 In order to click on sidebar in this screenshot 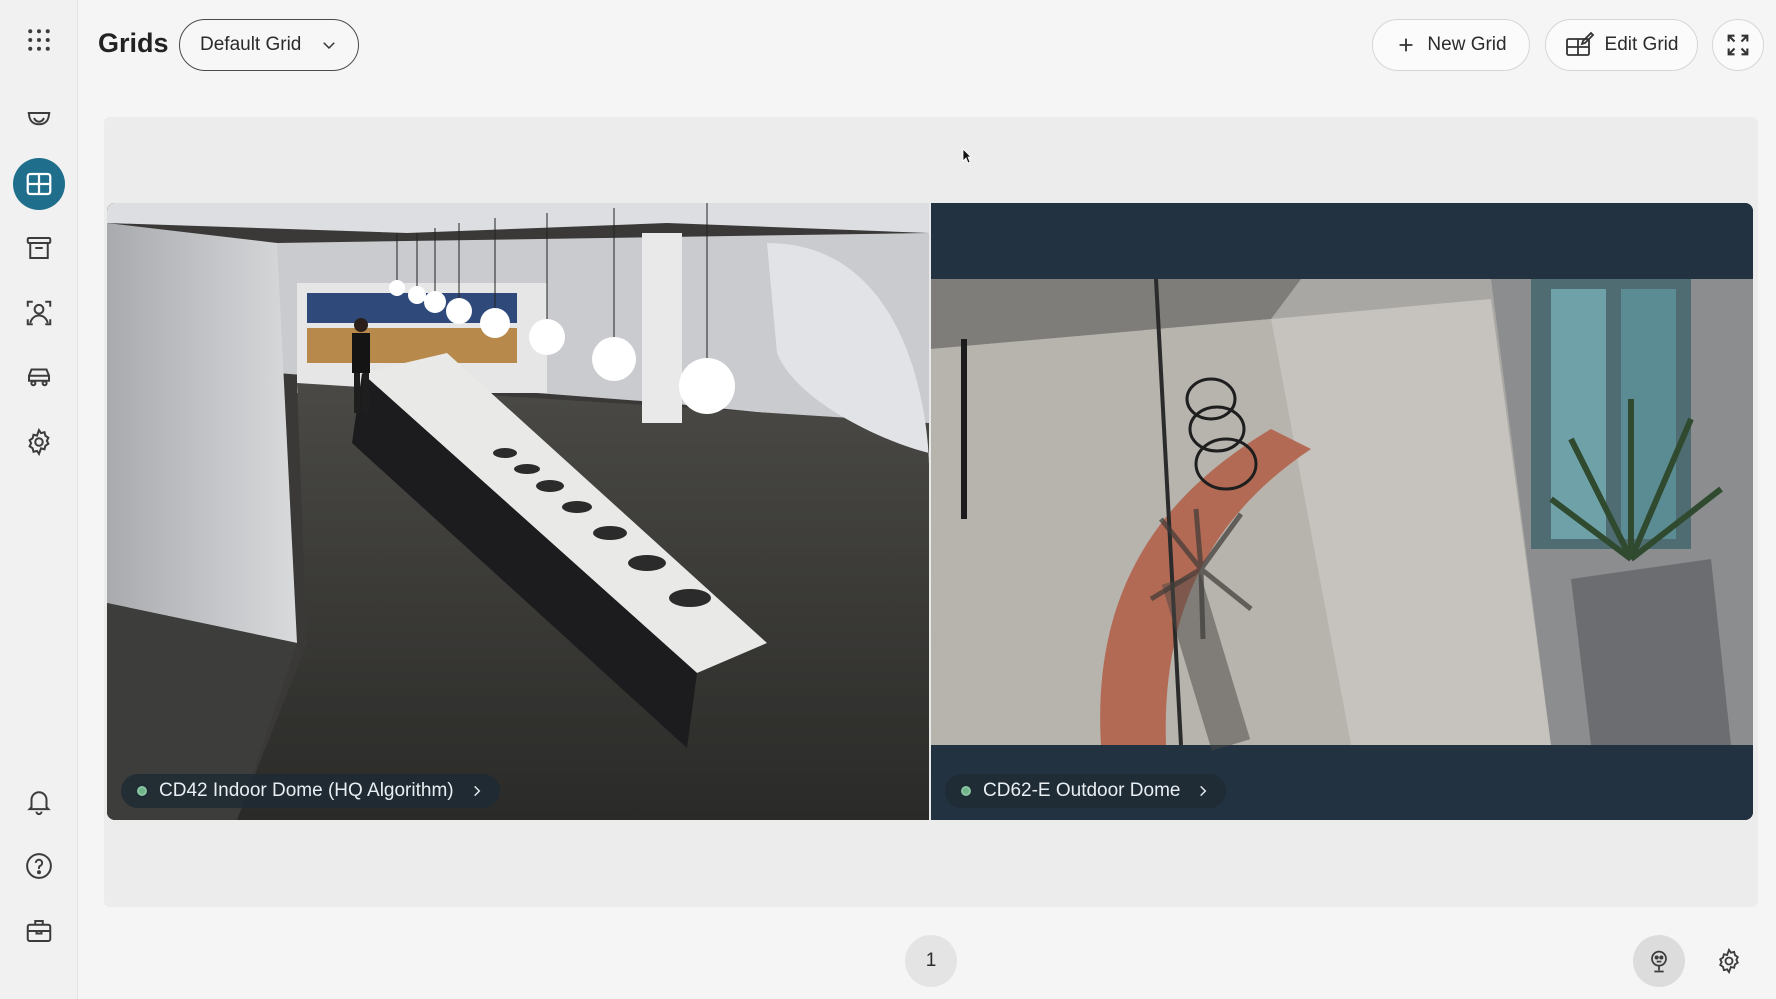, I will do `click(39, 499)`.